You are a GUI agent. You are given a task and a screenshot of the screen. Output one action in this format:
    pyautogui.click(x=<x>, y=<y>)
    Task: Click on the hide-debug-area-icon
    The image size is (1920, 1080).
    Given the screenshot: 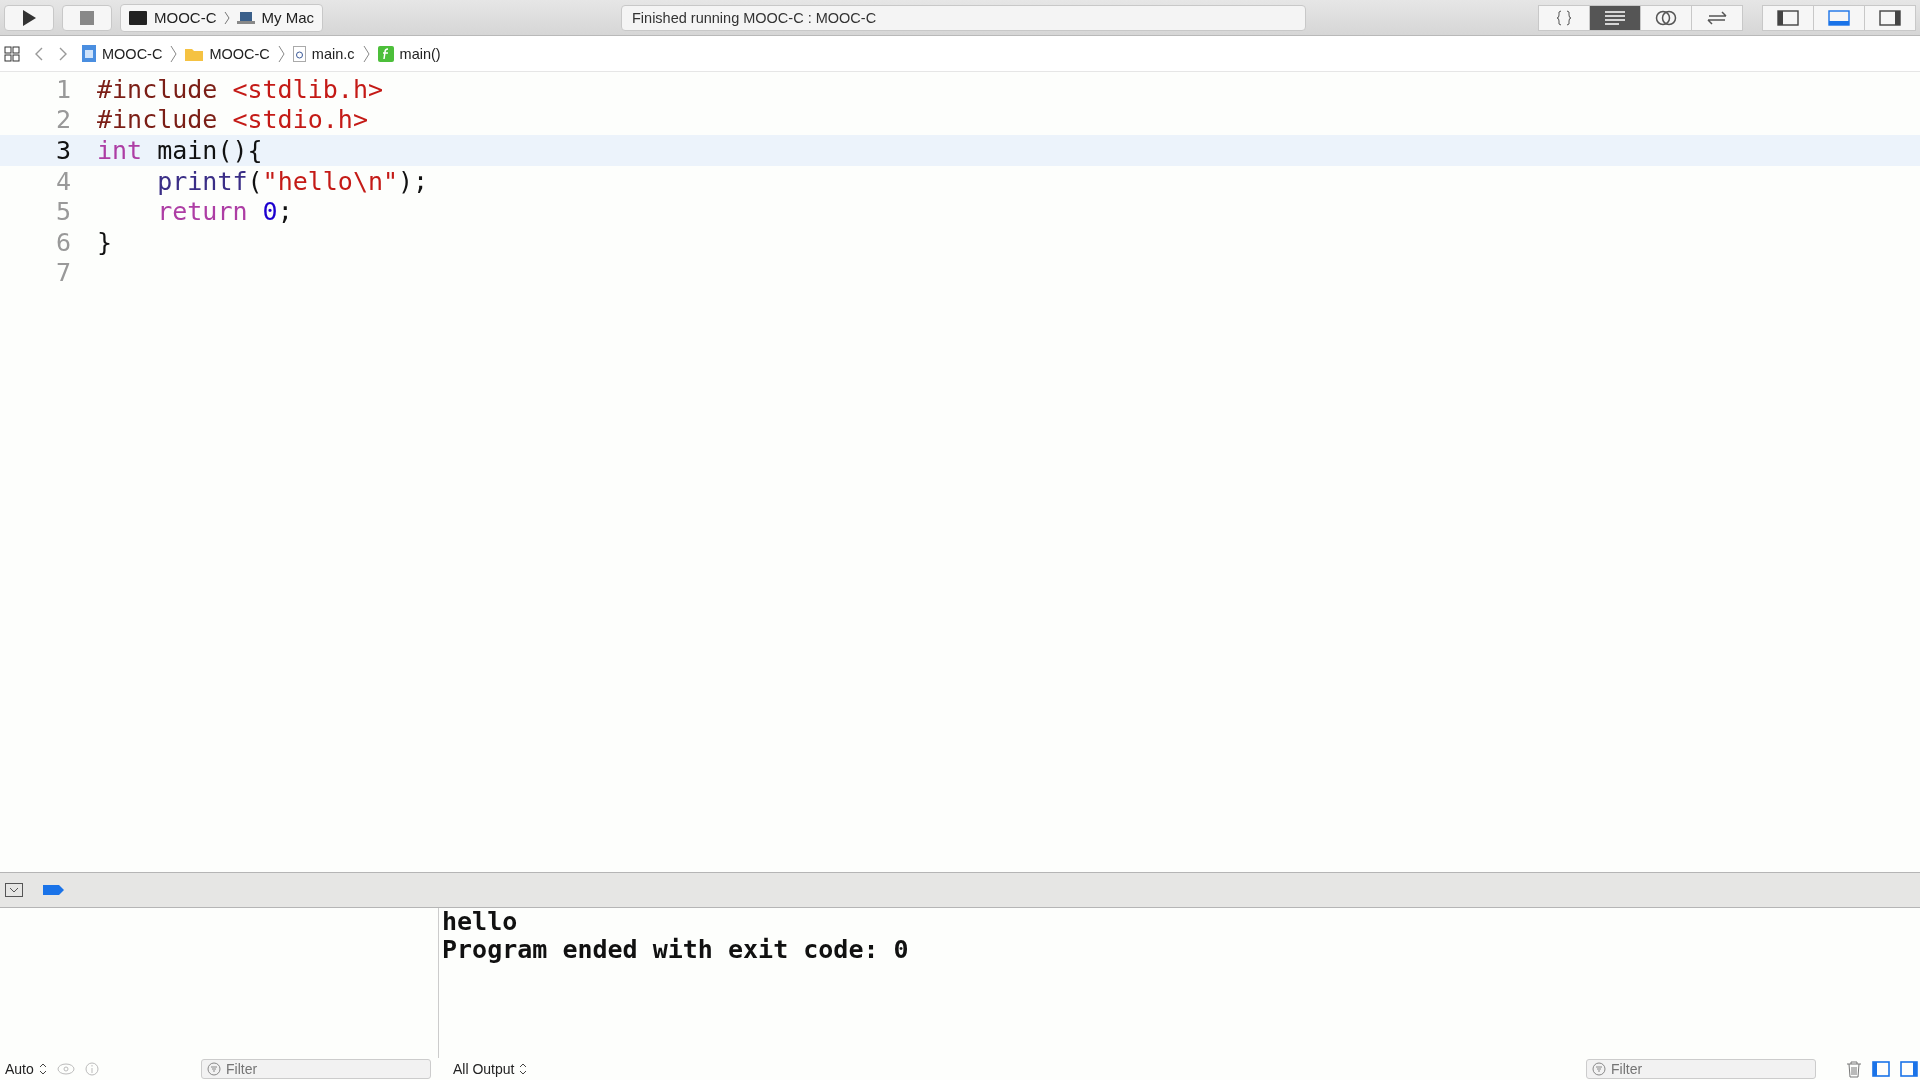 What is the action you would take?
    pyautogui.click(x=14, y=890)
    